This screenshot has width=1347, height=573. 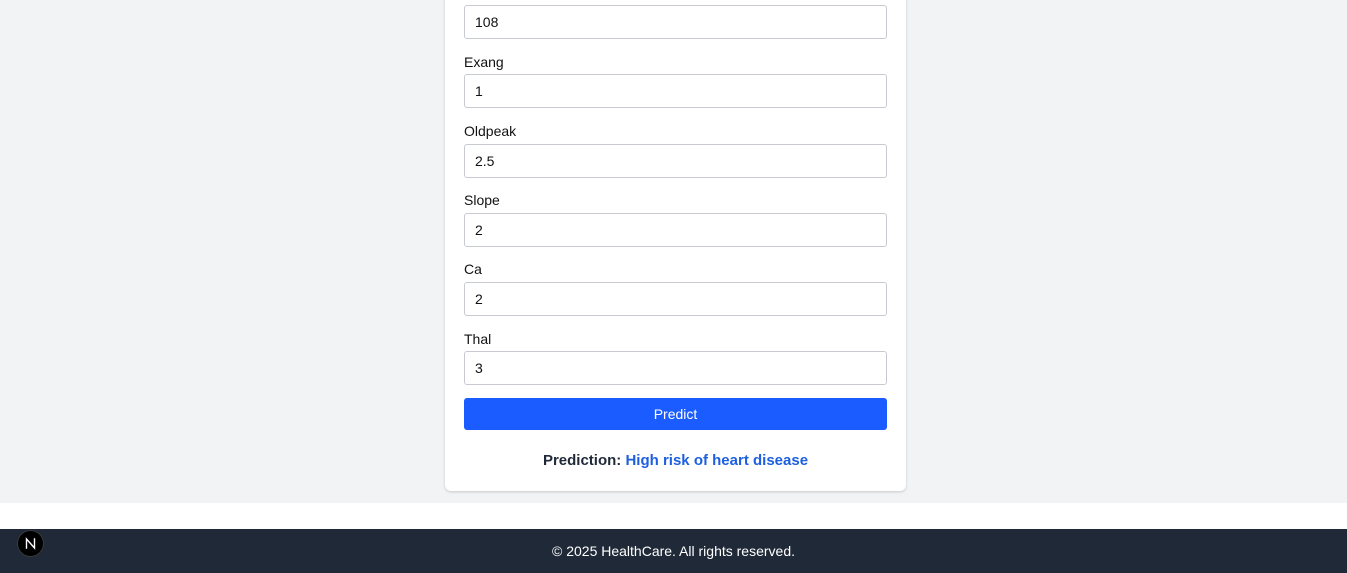 I want to click on field-label-slope: Slope, so click(x=482, y=200).